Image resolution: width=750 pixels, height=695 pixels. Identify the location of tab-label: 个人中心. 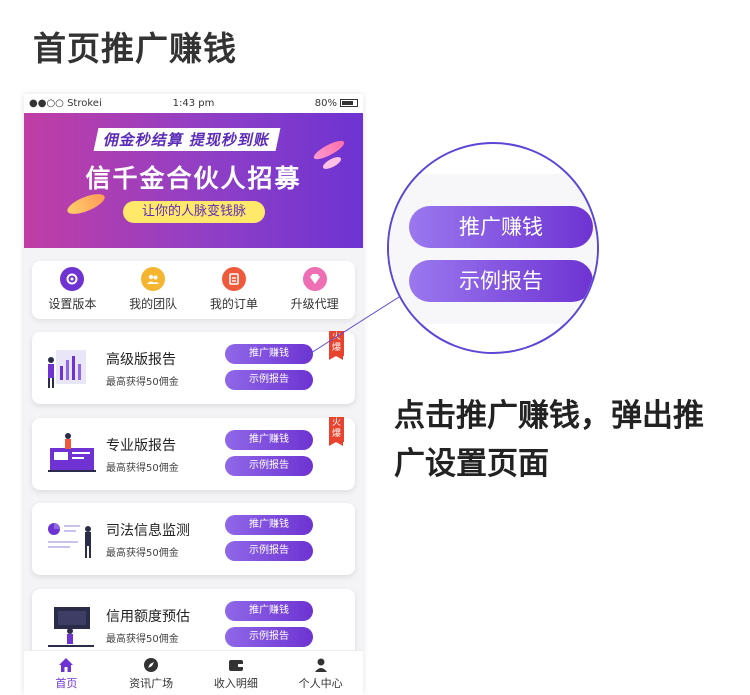
(320, 683).